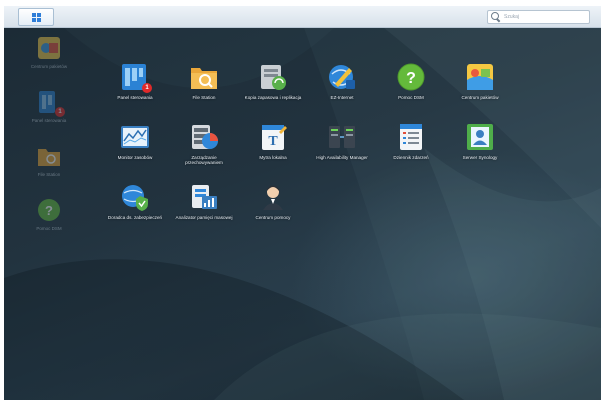  What do you see at coordinates (342, 97) in the screenshot?
I see `app-label: EZ-Internet` at bounding box center [342, 97].